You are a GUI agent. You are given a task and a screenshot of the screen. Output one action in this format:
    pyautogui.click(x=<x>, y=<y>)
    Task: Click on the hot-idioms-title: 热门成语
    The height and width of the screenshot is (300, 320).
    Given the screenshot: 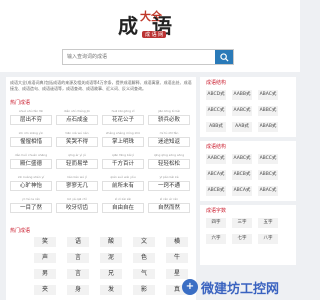 What is the action you would take?
    pyautogui.click(x=20, y=103)
    